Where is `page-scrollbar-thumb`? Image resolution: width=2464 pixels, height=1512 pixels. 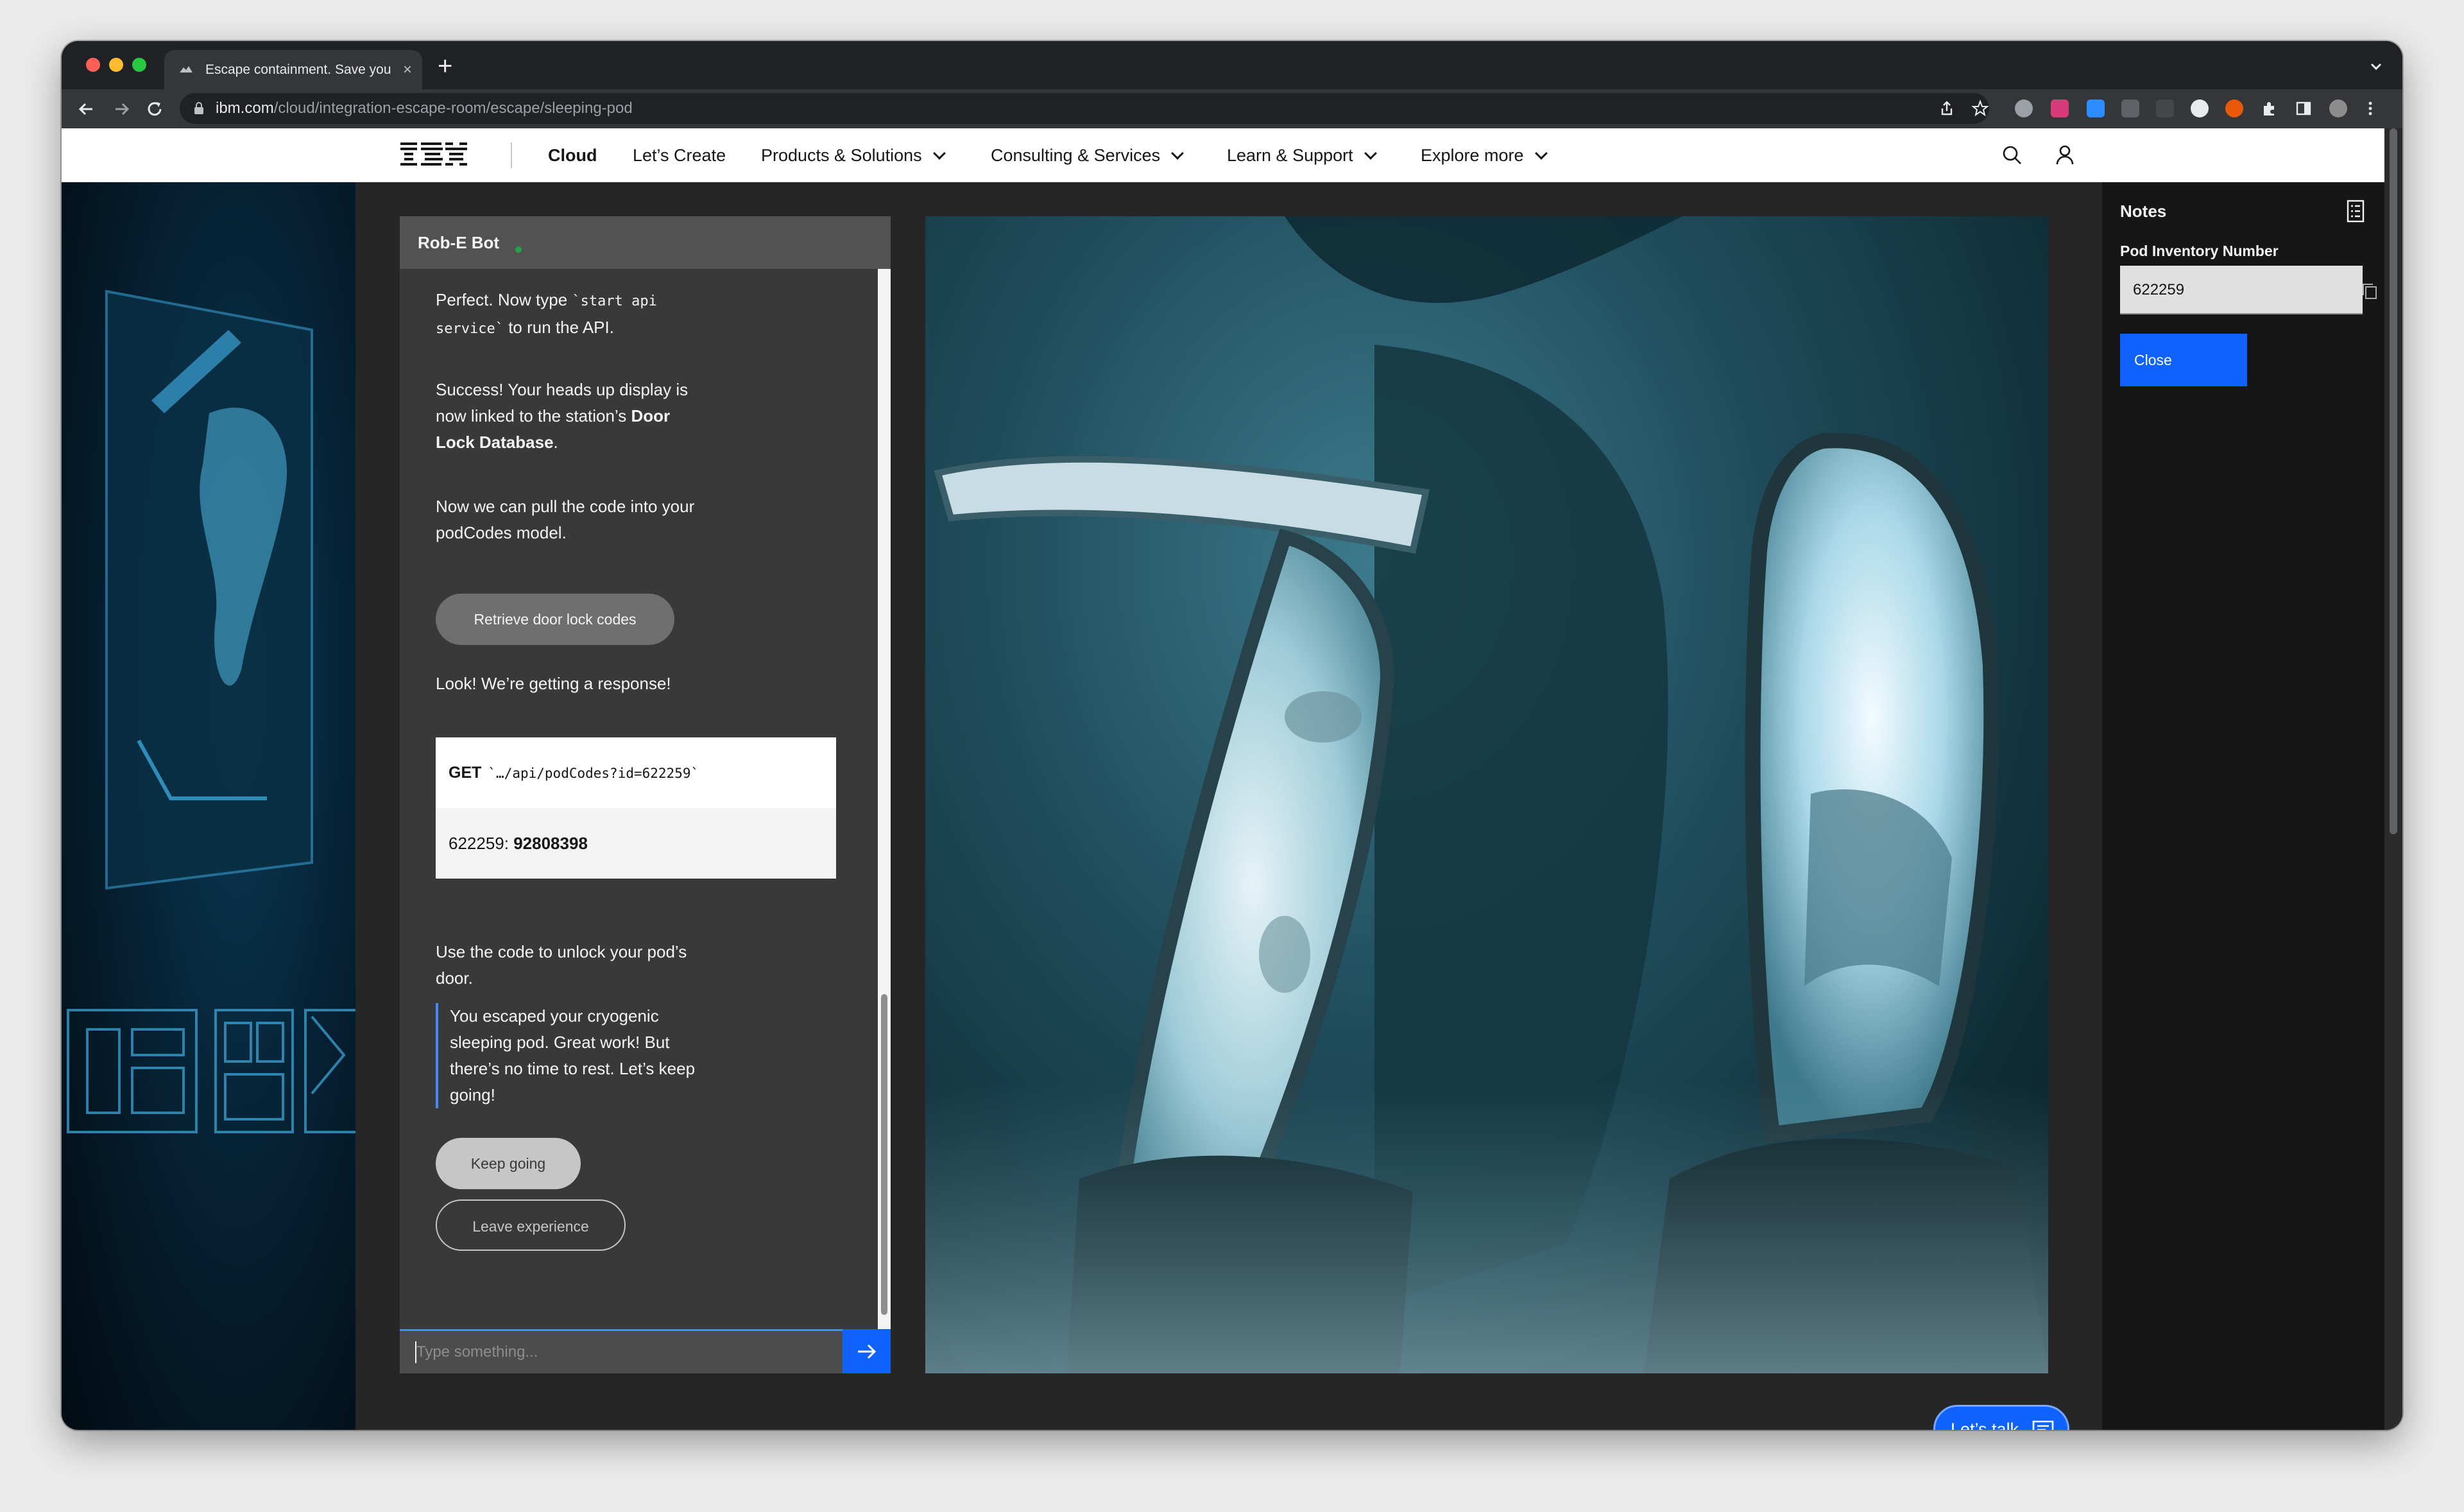
page-scrollbar-thumb is located at coordinates (2393, 481).